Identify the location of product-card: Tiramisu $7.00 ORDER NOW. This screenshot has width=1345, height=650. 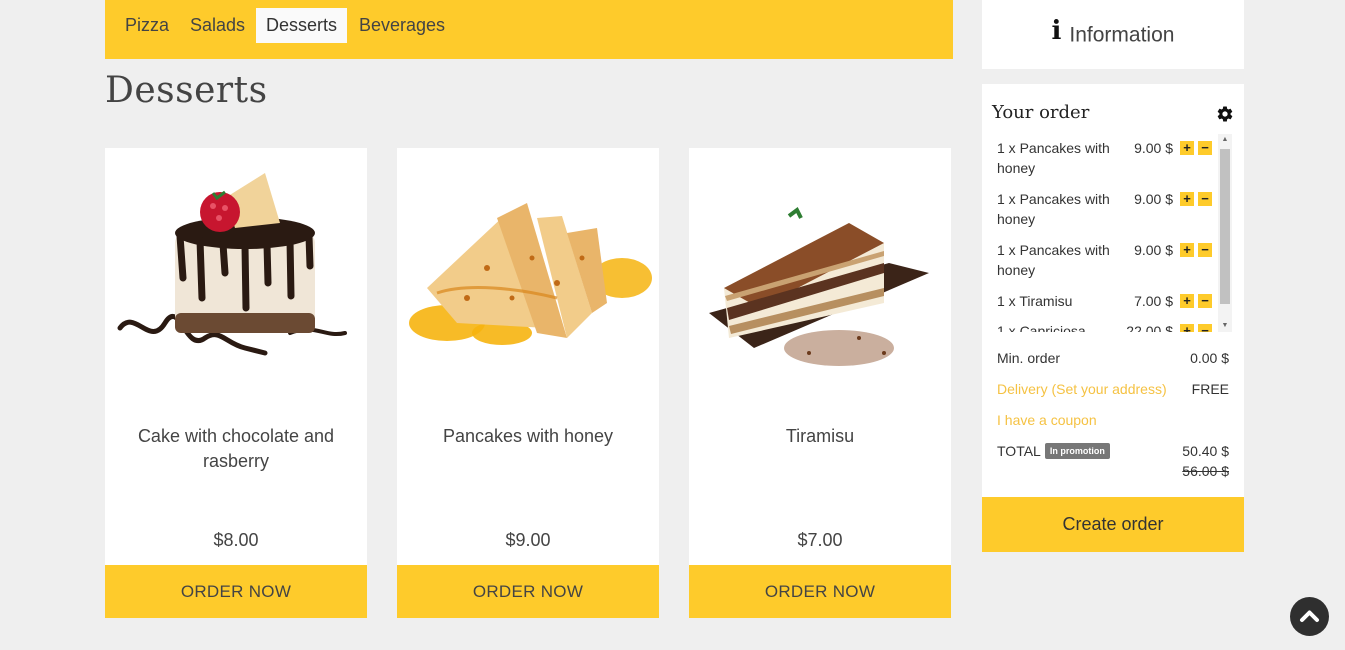
(820, 383).